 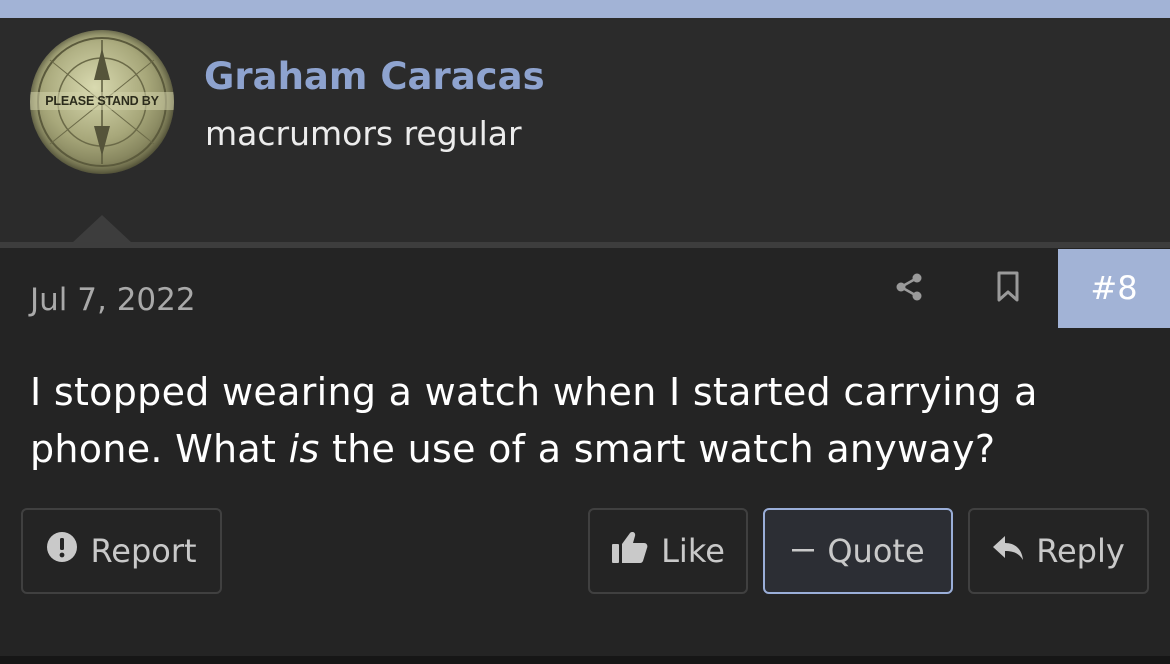 What do you see at coordinates (374, 76) in the screenshot?
I see `username-link: Graham Caracas` at bounding box center [374, 76].